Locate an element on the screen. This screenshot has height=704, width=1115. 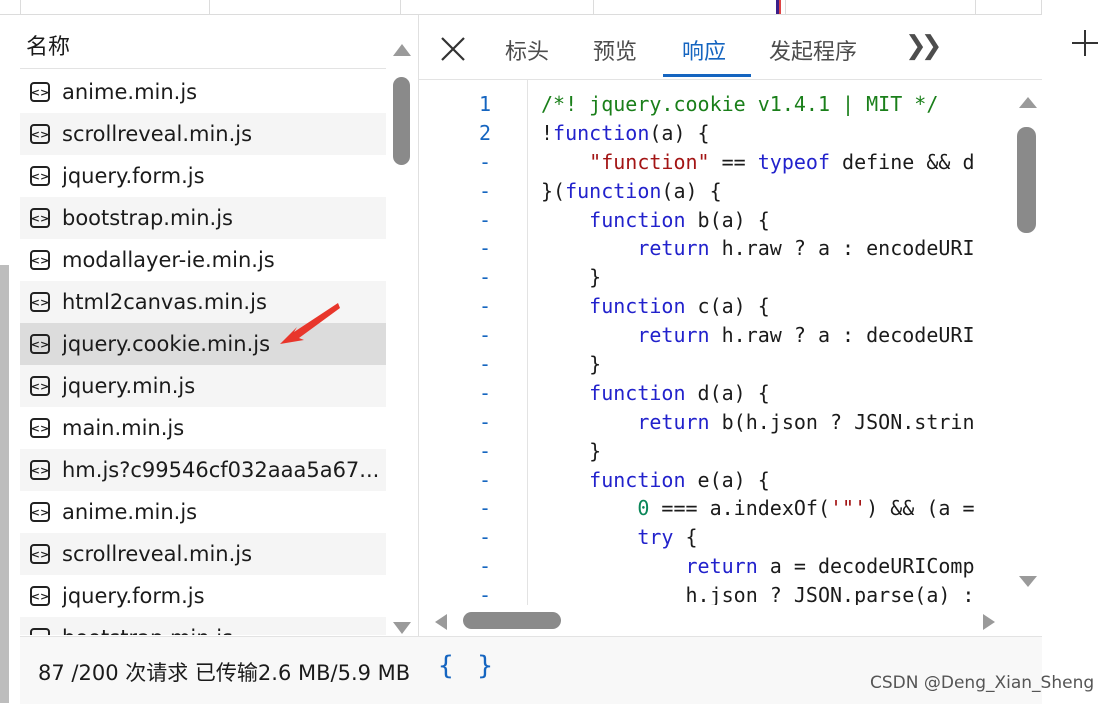
chevron-double-right-icon: ❯❯ is located at coordinates (923, 46).